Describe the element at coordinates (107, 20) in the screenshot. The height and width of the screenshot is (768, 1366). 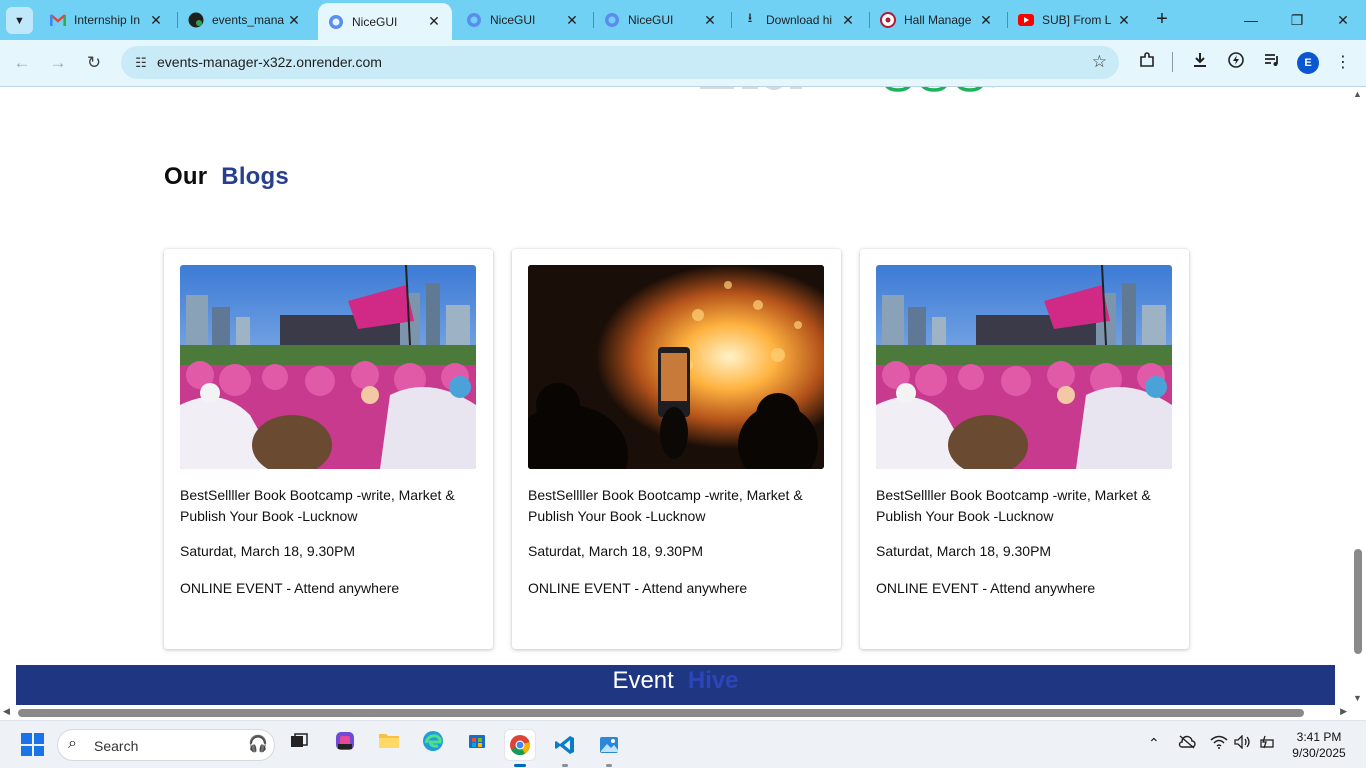
I see `tab-internship: Internship In ✕` at that location.